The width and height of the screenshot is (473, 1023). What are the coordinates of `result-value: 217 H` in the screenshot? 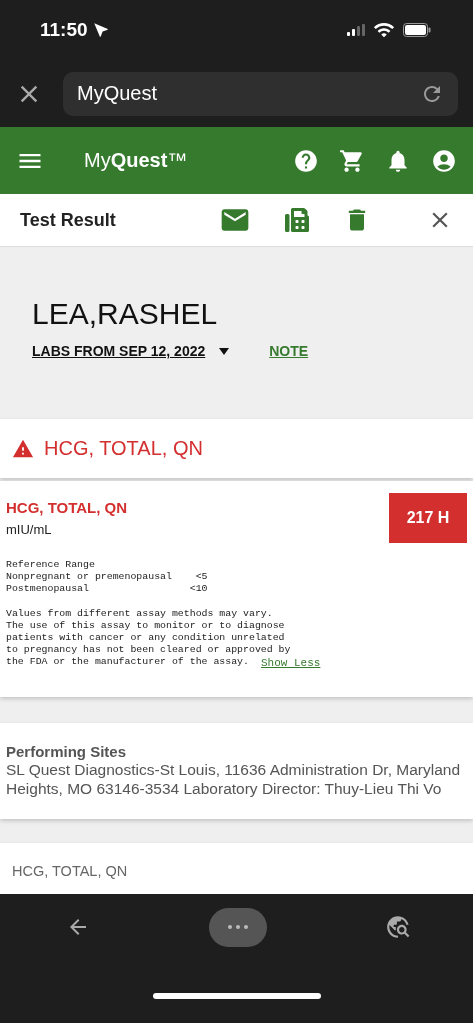 It's located at (428, 518).